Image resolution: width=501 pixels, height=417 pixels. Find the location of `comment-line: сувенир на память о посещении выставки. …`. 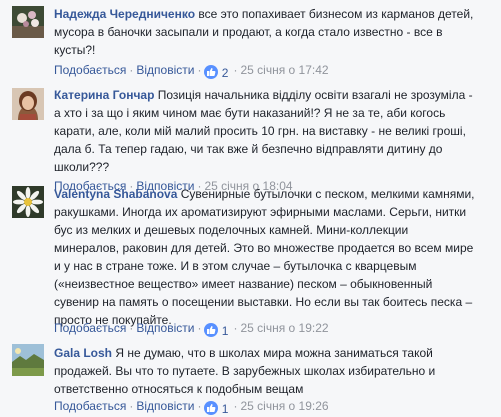

comment-line: сувенир на память о посещении выставки. … is located at coordinates (263, 302).